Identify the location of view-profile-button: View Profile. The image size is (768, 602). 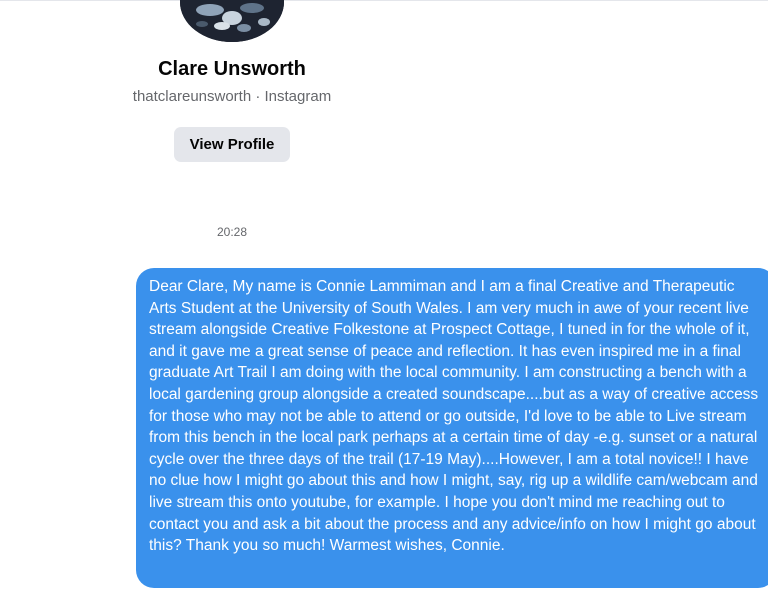
(232, 144).